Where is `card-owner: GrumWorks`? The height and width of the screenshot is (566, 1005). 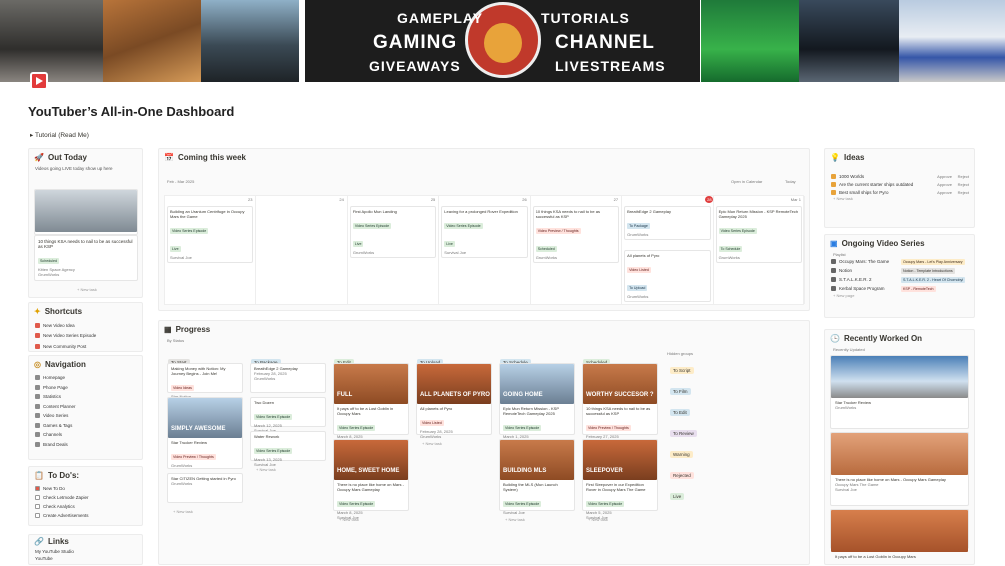 card-owner: GrumWorks is located at coordinates (182, 465).